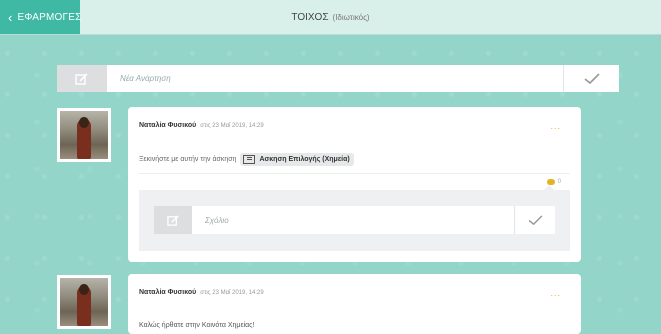  Describe the element at coordinates (188, 159) in the screenshot. I see `post-text-content: Ξεκινήστε με αυτήν την άσκηση` at that location.